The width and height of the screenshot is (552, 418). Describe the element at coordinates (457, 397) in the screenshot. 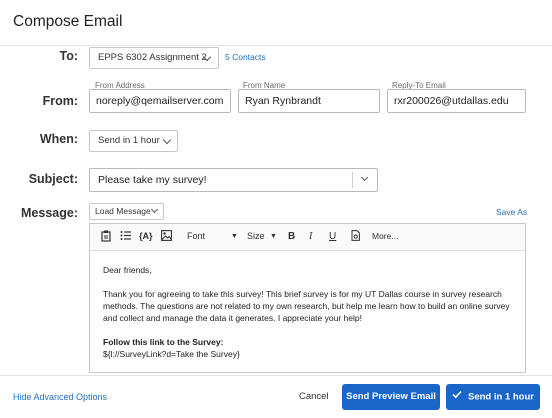

I see `checkmark-icon` at that location.